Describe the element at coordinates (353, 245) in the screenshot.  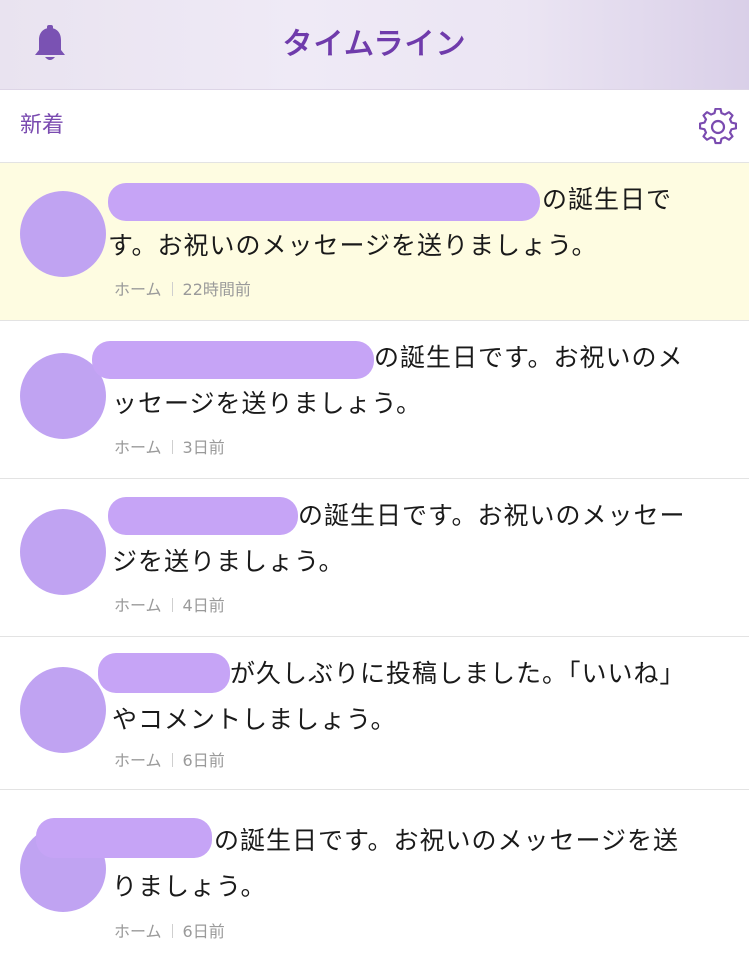
I see `notification-text-line2: す。お祝いのメッセージを送りましょう。` at that location.